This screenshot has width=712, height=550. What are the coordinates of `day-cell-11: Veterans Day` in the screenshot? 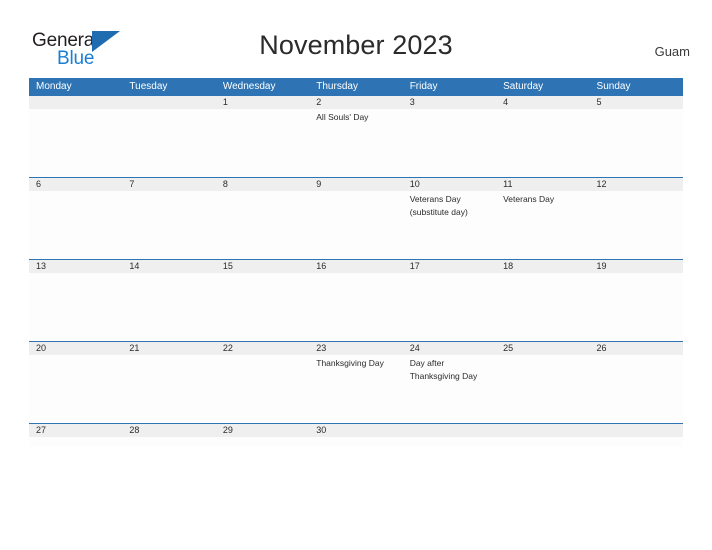 It's located at (542, 225).